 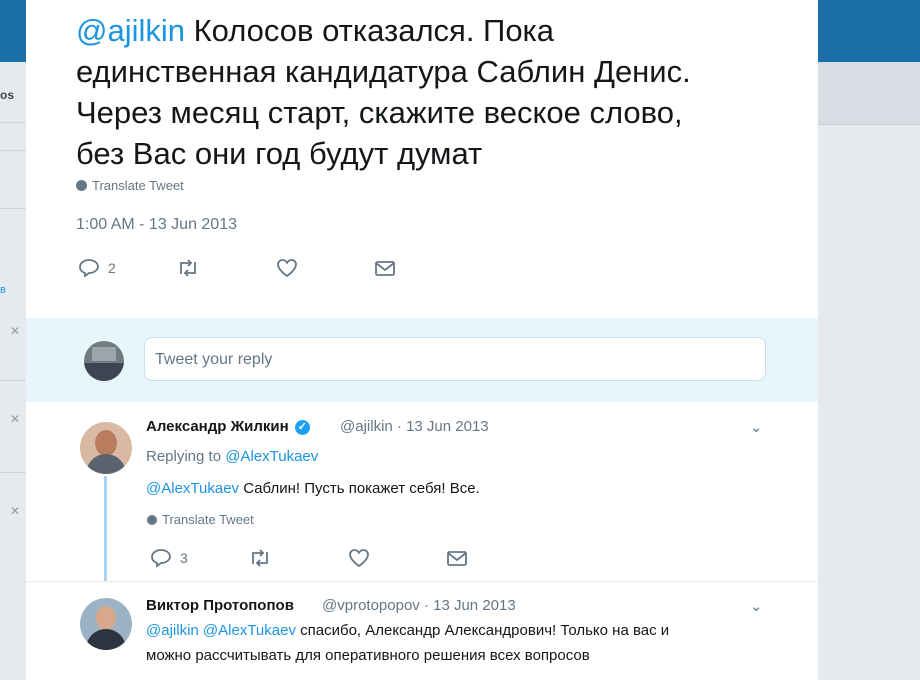 I want to click on reply-input: Tweet your reply, so click(x=455, y=359).